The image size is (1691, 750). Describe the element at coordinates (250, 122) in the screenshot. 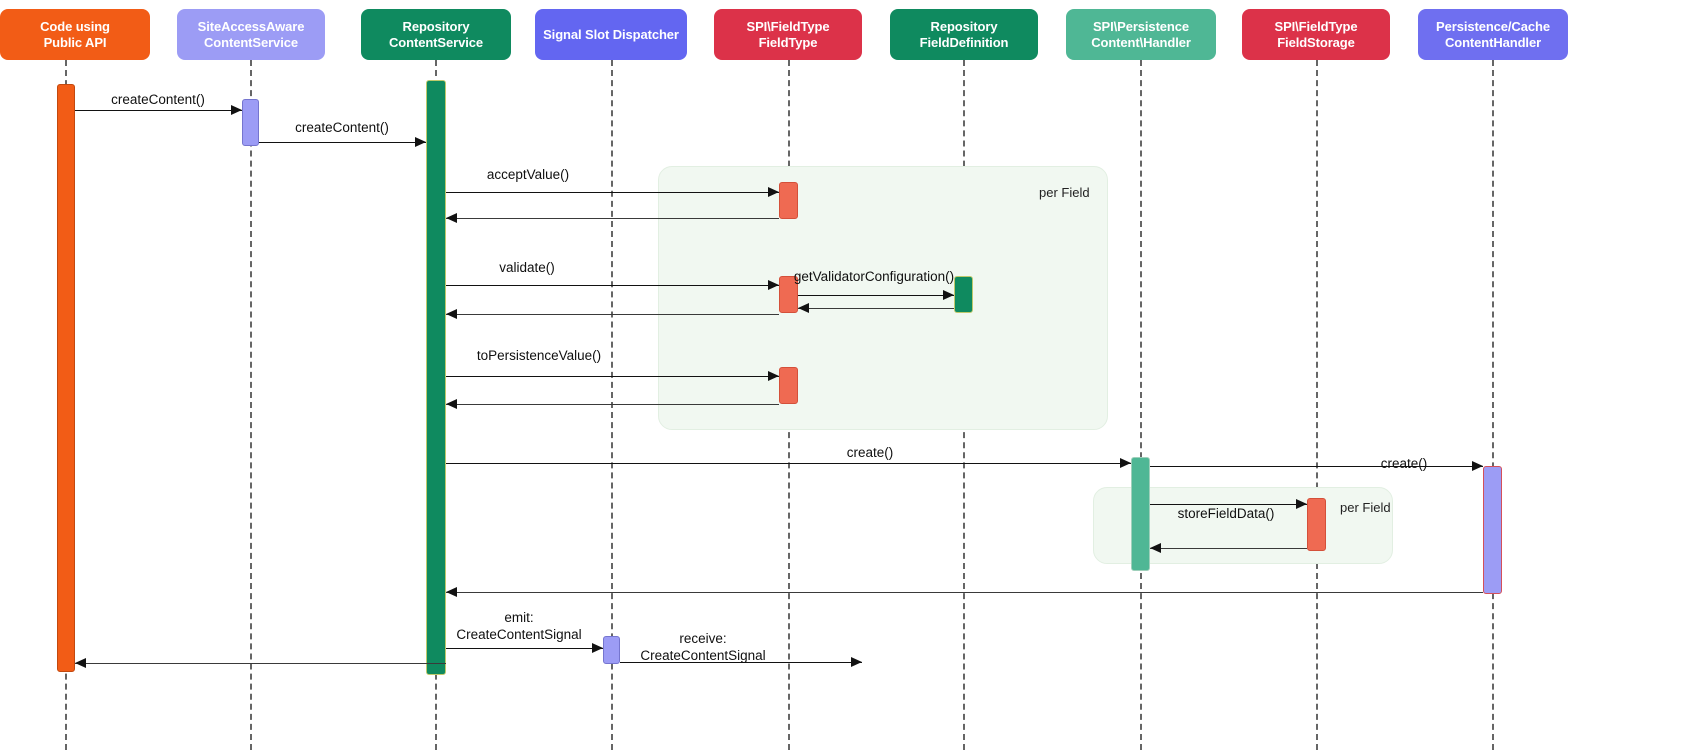

I see `activation-bar-siteaccess` at that location.